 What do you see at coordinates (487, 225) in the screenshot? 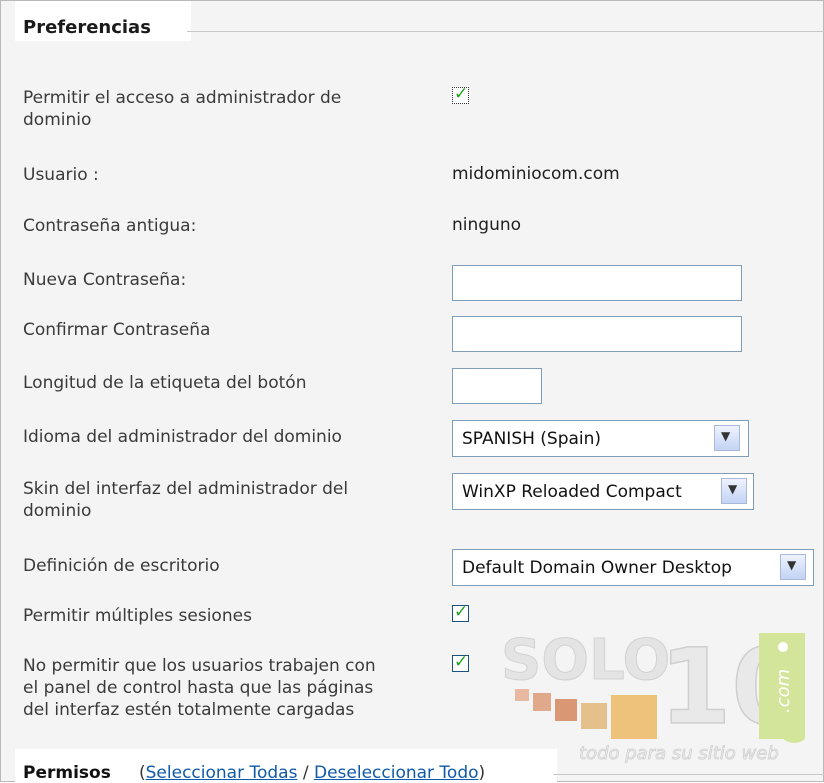
I see `old-password-value: ninguno` at bounding box center [487, 225].